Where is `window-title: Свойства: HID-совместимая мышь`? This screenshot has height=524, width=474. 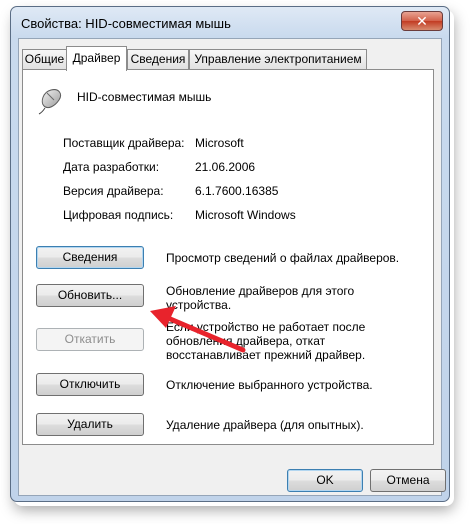
window-title: Свойства: HID-совместимая мышь is located at coordinates (126, 23).